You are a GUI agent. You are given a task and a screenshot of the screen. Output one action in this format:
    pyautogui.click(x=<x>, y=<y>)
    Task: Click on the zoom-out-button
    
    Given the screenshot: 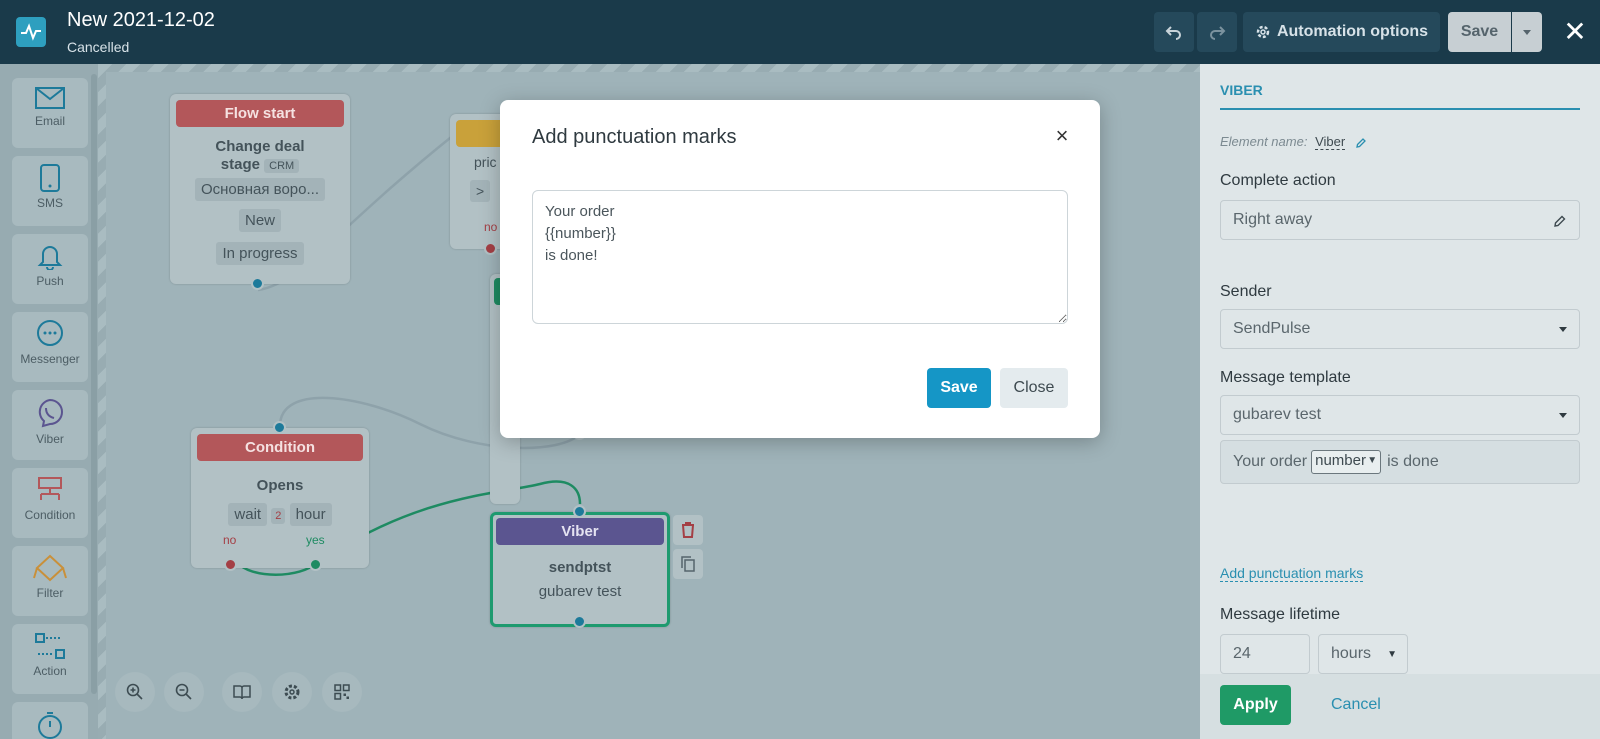 What is the action you would take?
    pyautogui.click(x=184, y=692)
    